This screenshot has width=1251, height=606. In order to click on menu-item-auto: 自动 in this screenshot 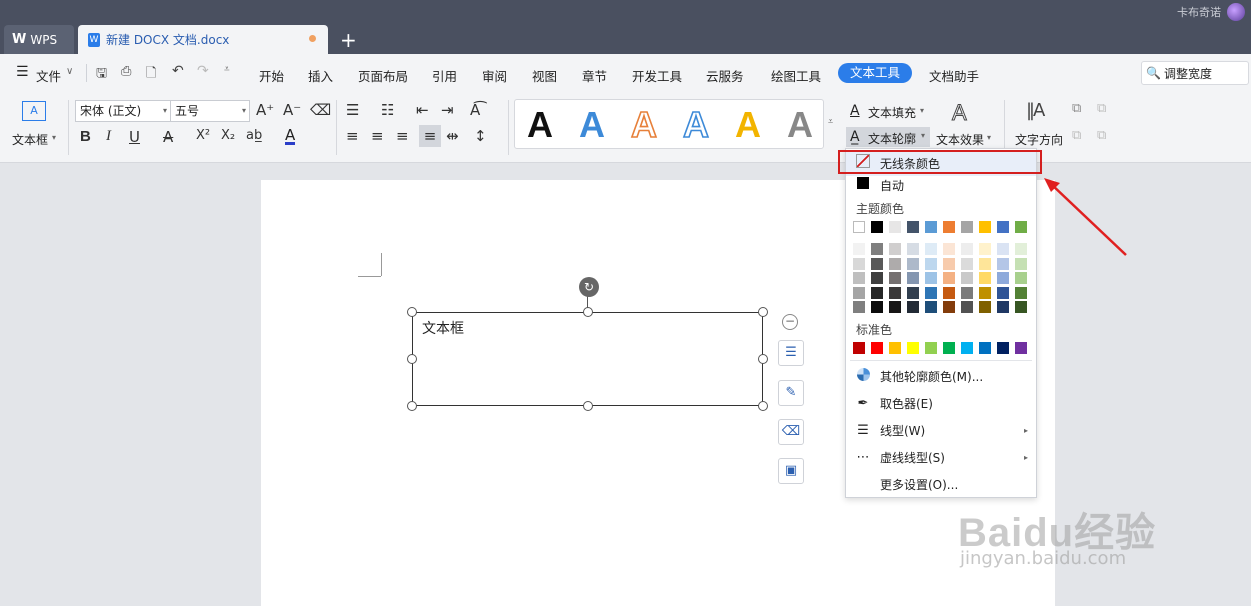, I will do `click(941, 185)`.